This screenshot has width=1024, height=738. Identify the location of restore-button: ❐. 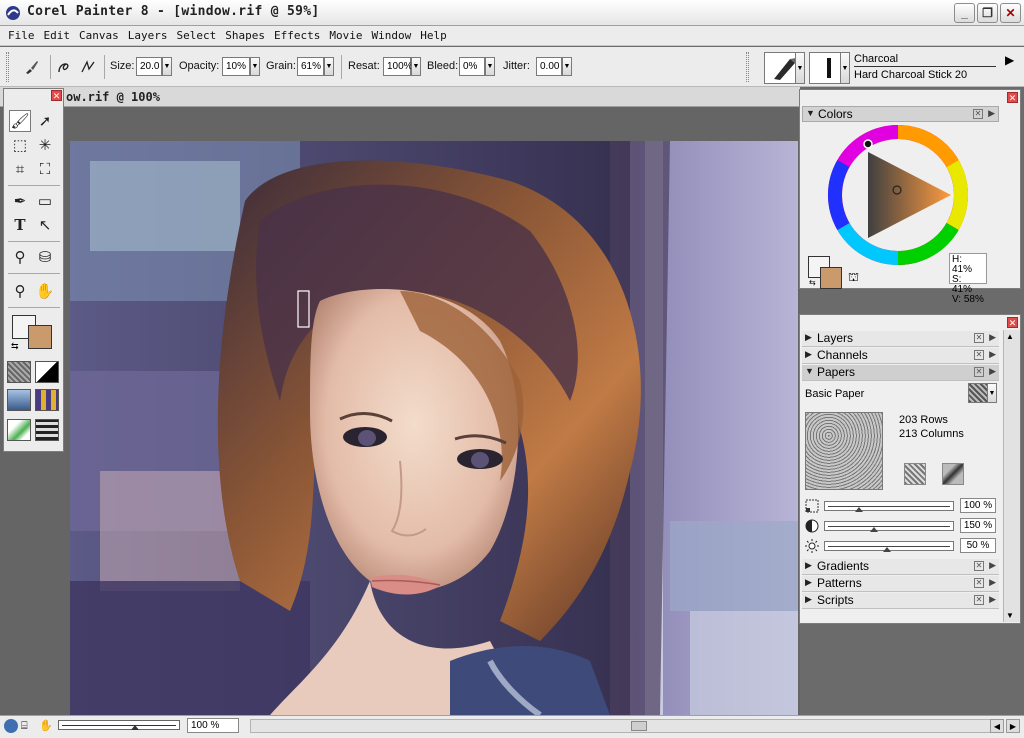
(987, 13).